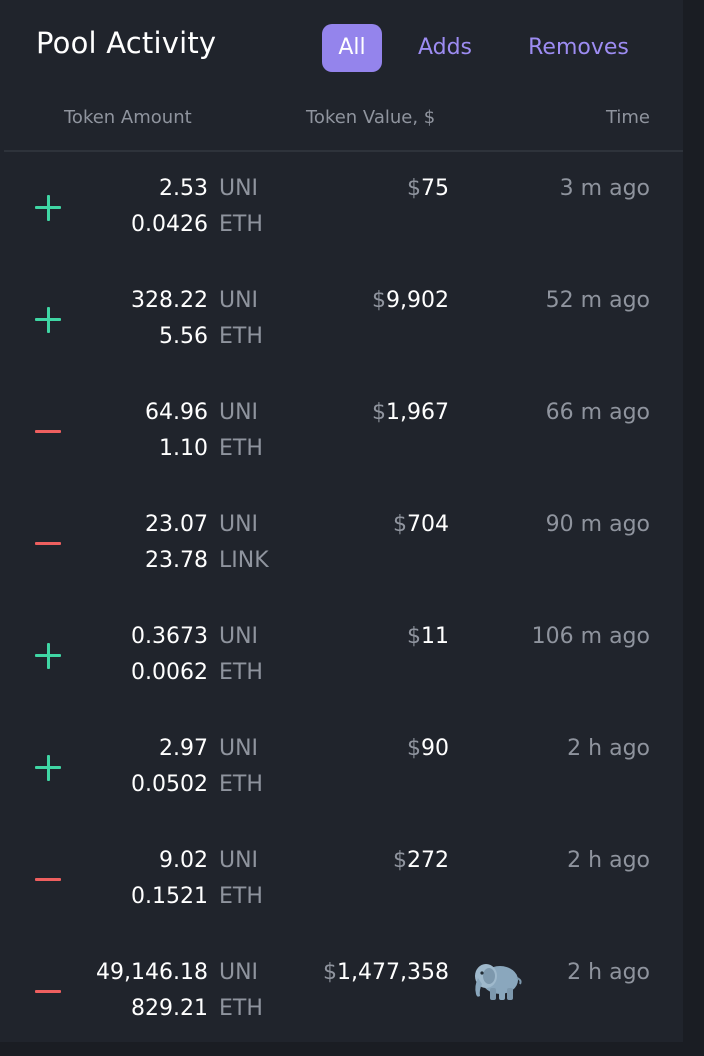  Describe the element at coordinates (393, 972) in the screenshot. I see `token-value-number: 1,477,358` at that location.